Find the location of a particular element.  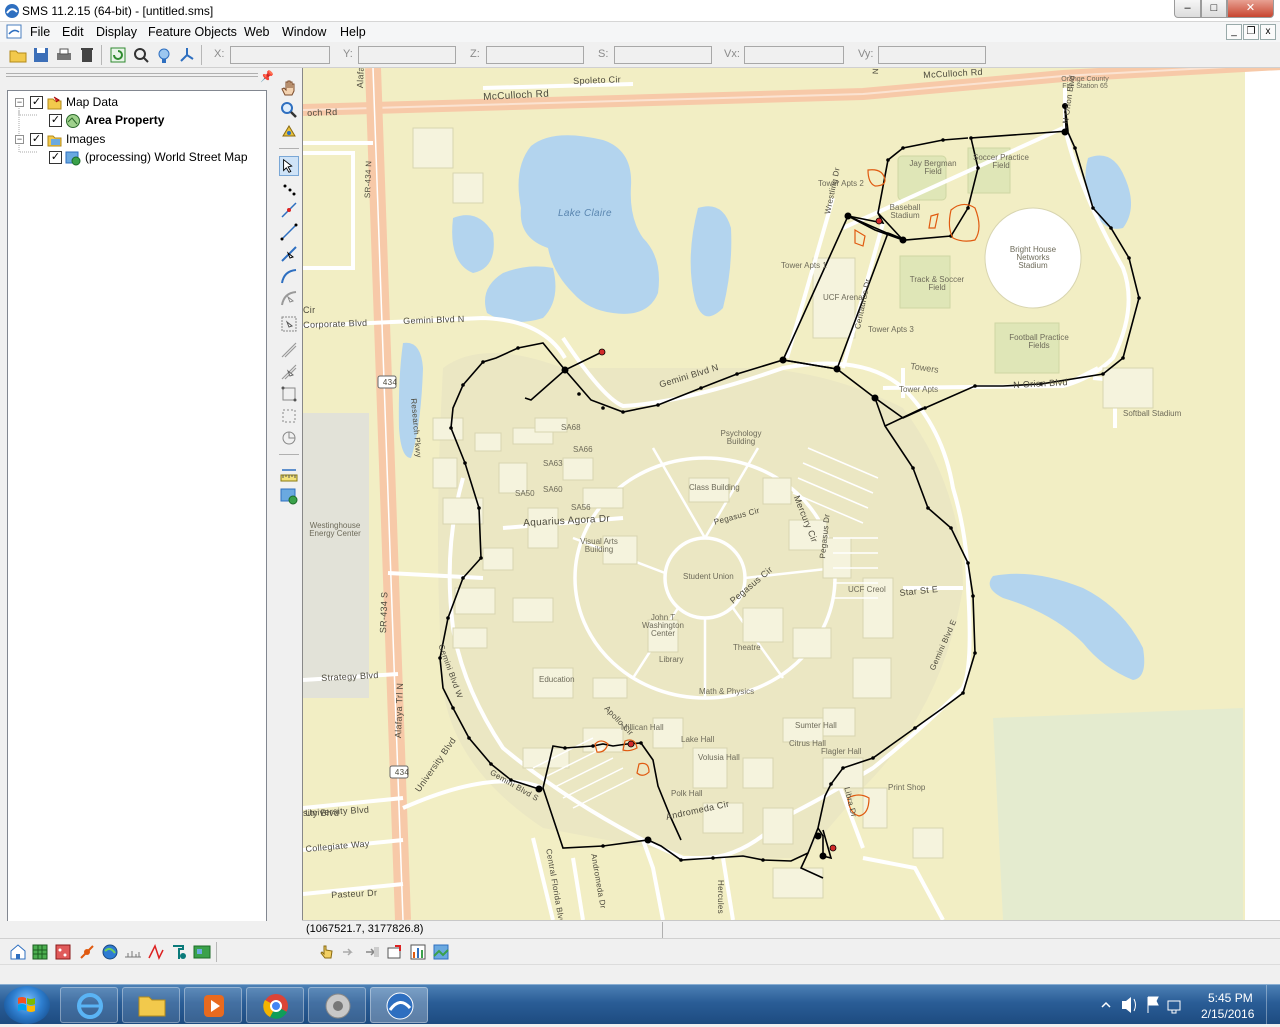

tree-label: Map Data is located at coordinates (92, 102).